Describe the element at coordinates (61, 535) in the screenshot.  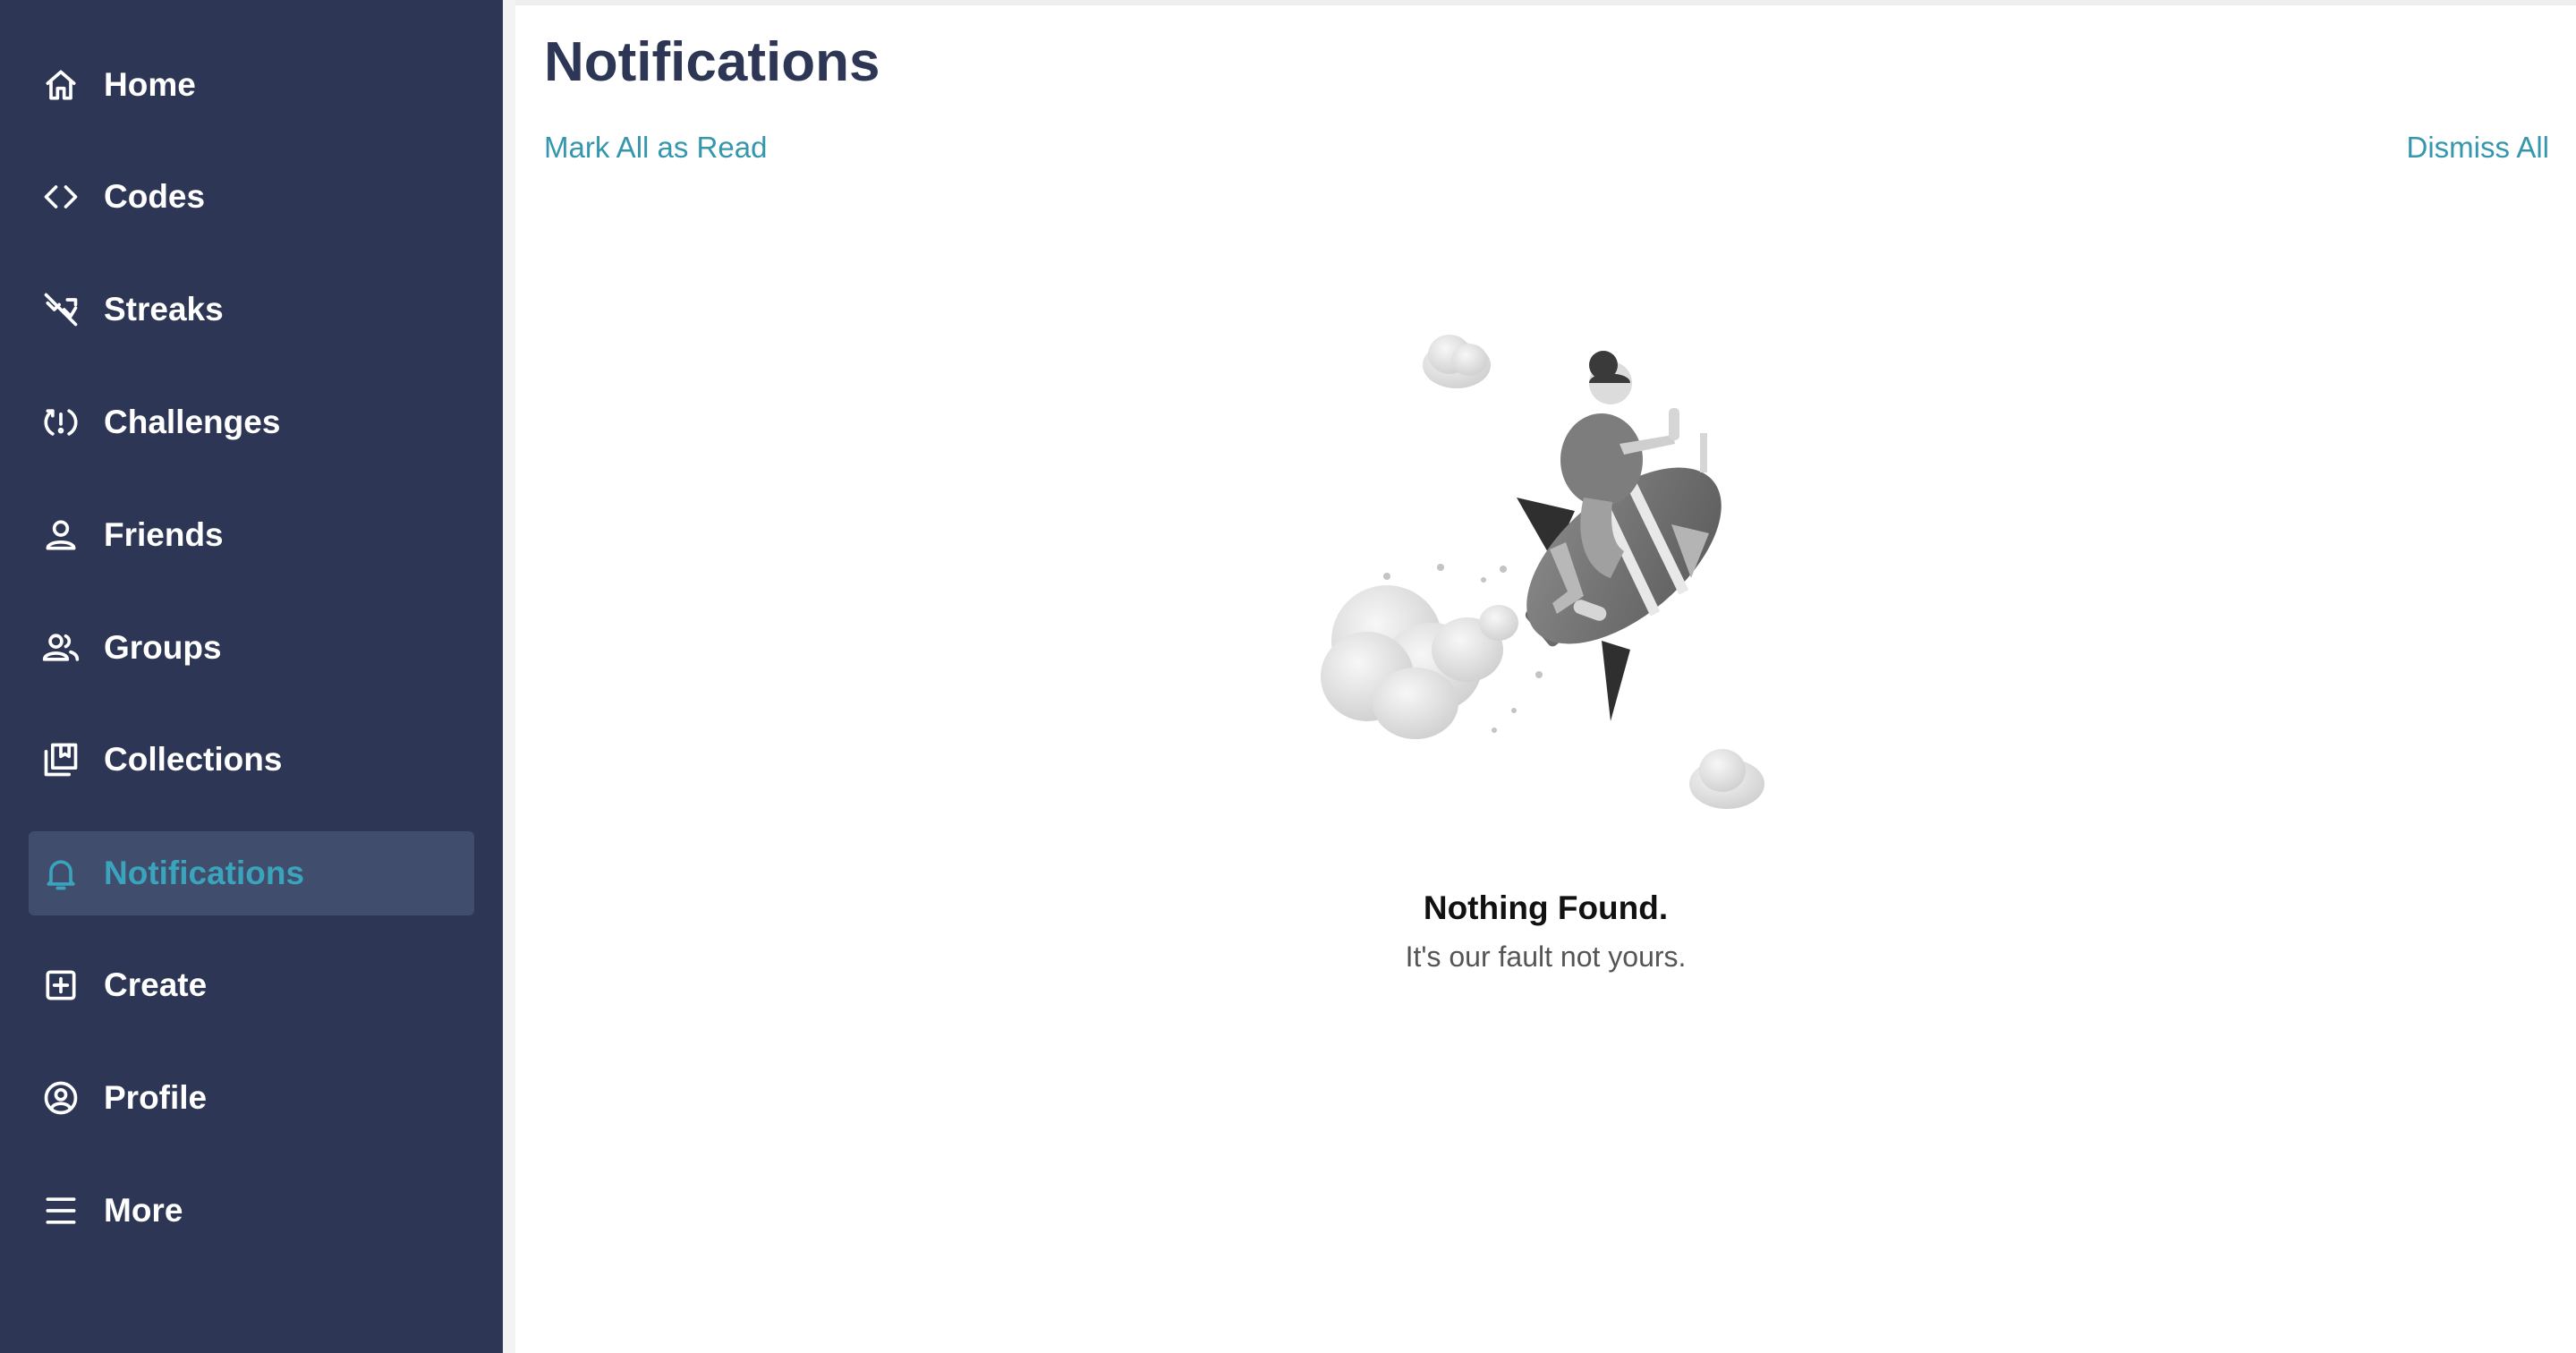
I see `person-icon` at that location.